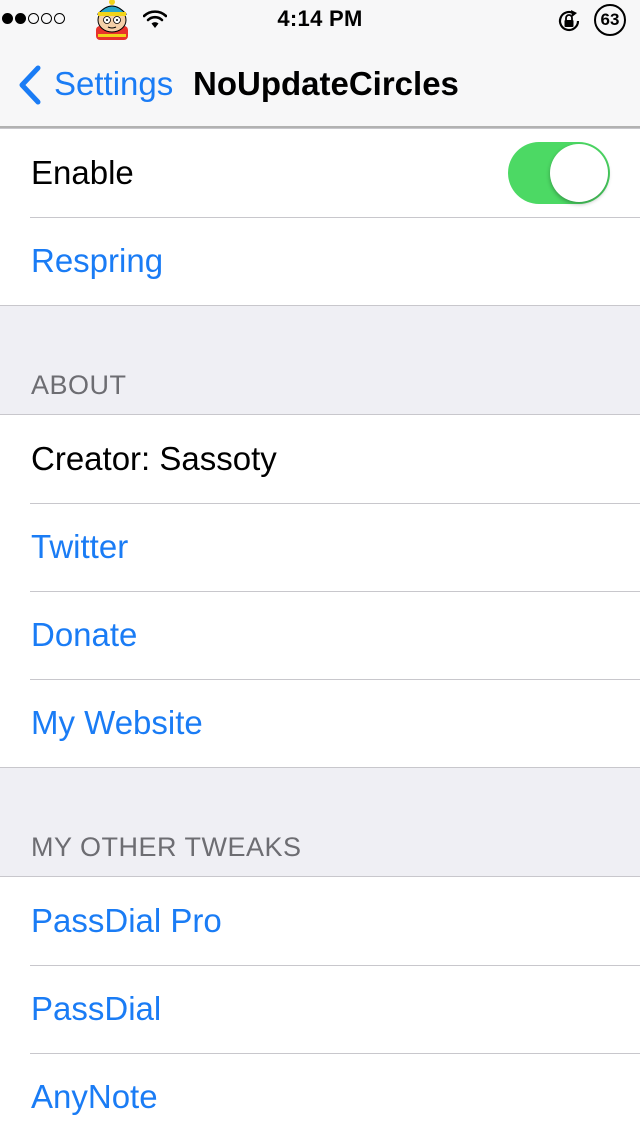  I want to click on rotation-lock-icon, so click(569, 21).